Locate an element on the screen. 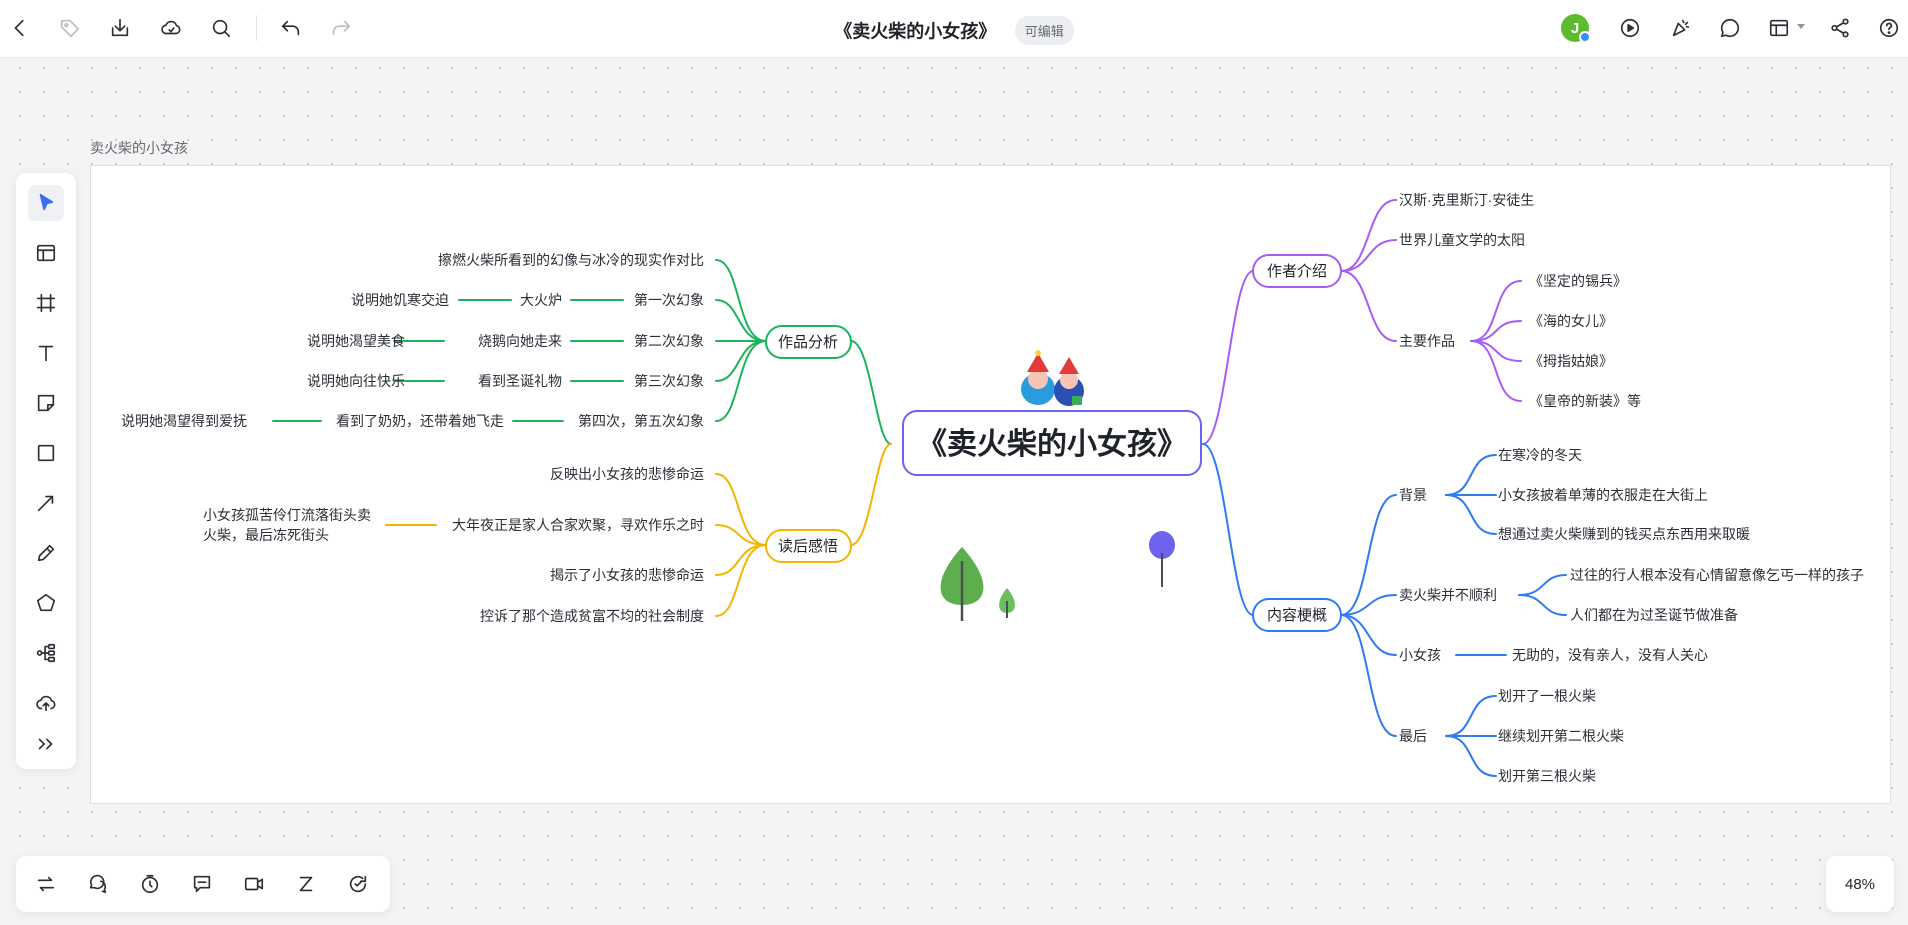 The height and width of the screenshot is (925, 1908). user-avatar: J is located at coordinates (1576, 28).